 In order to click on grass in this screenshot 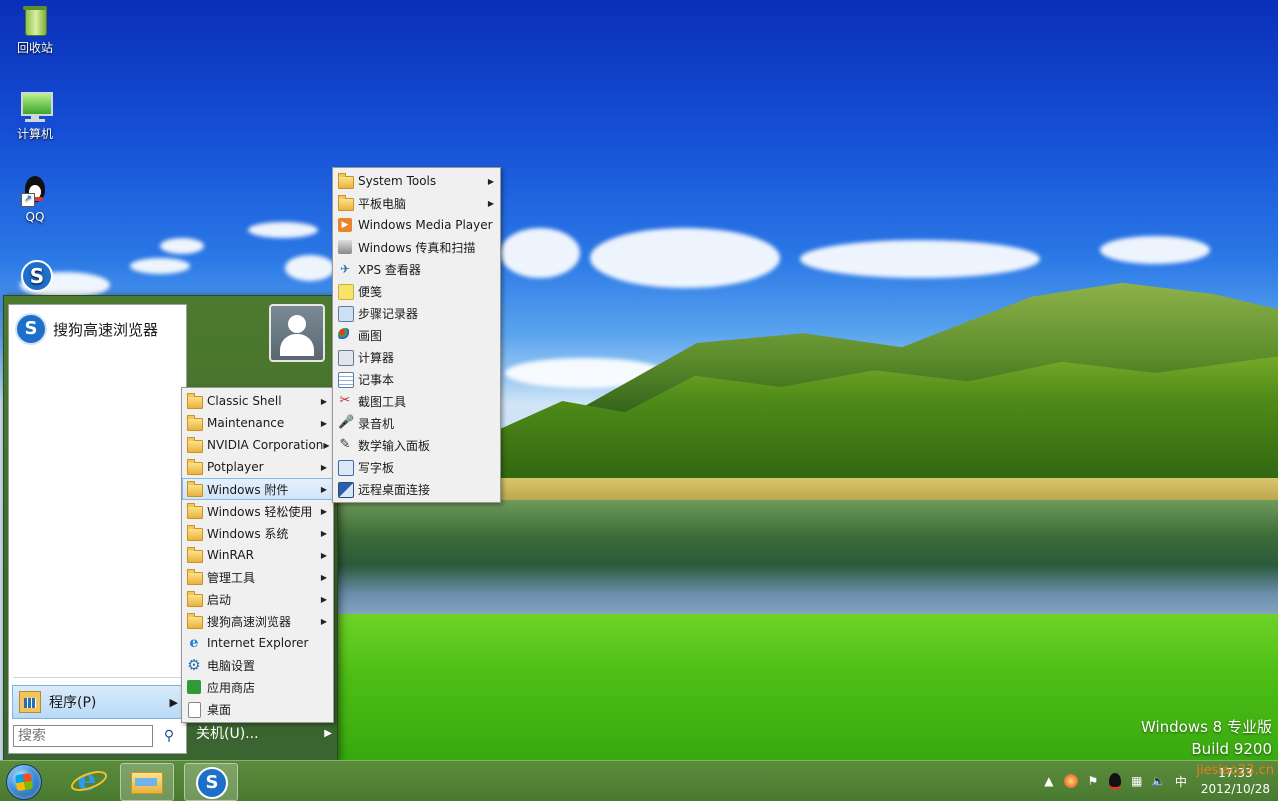, I will do `click(804, 687)`.